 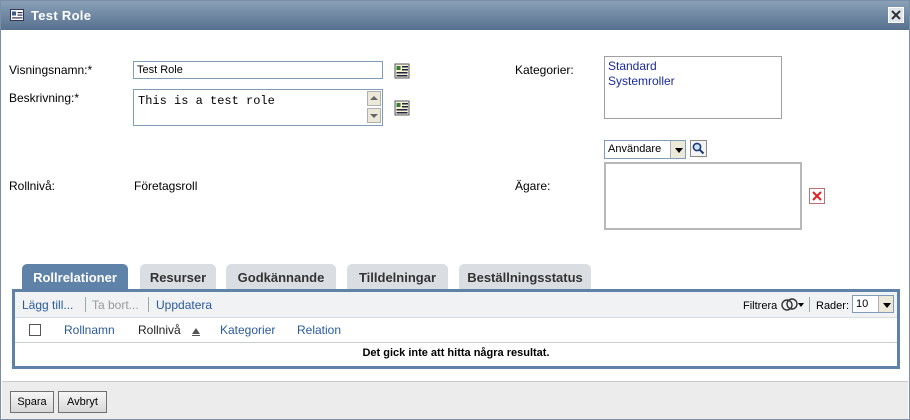 I want to click on description-textarea: This is a test role, so click(x=258, y=107).